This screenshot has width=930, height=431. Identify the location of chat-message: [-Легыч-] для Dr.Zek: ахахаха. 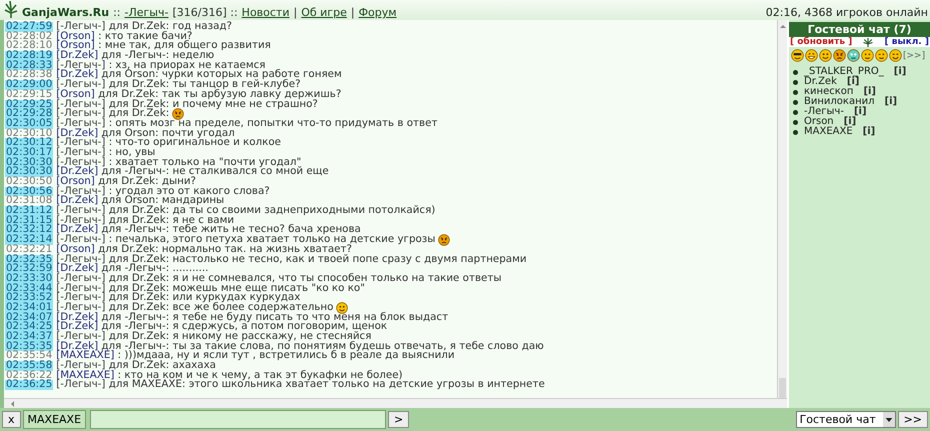
(136, 366).